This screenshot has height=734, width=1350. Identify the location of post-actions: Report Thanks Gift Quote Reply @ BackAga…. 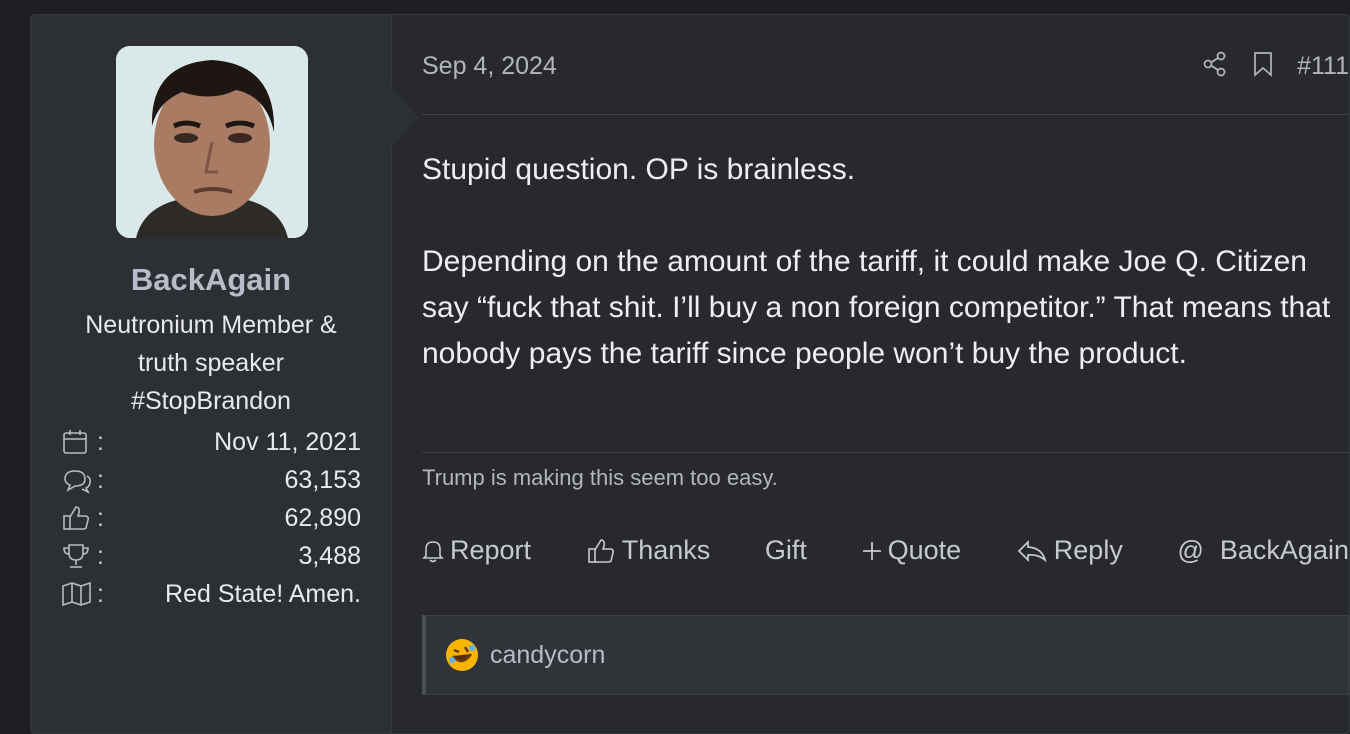
(885, 550).